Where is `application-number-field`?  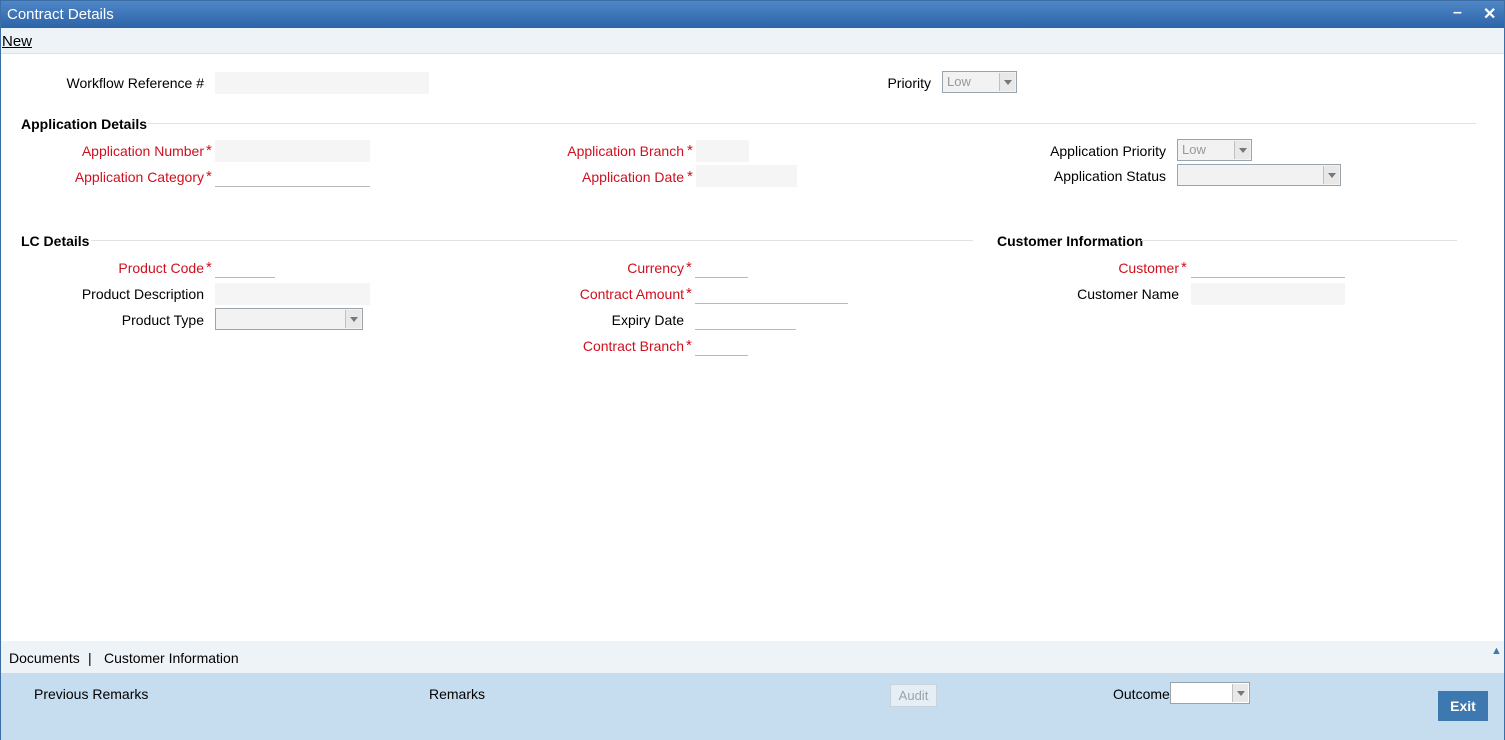 application-number-field is located at coordinates (292, 151).